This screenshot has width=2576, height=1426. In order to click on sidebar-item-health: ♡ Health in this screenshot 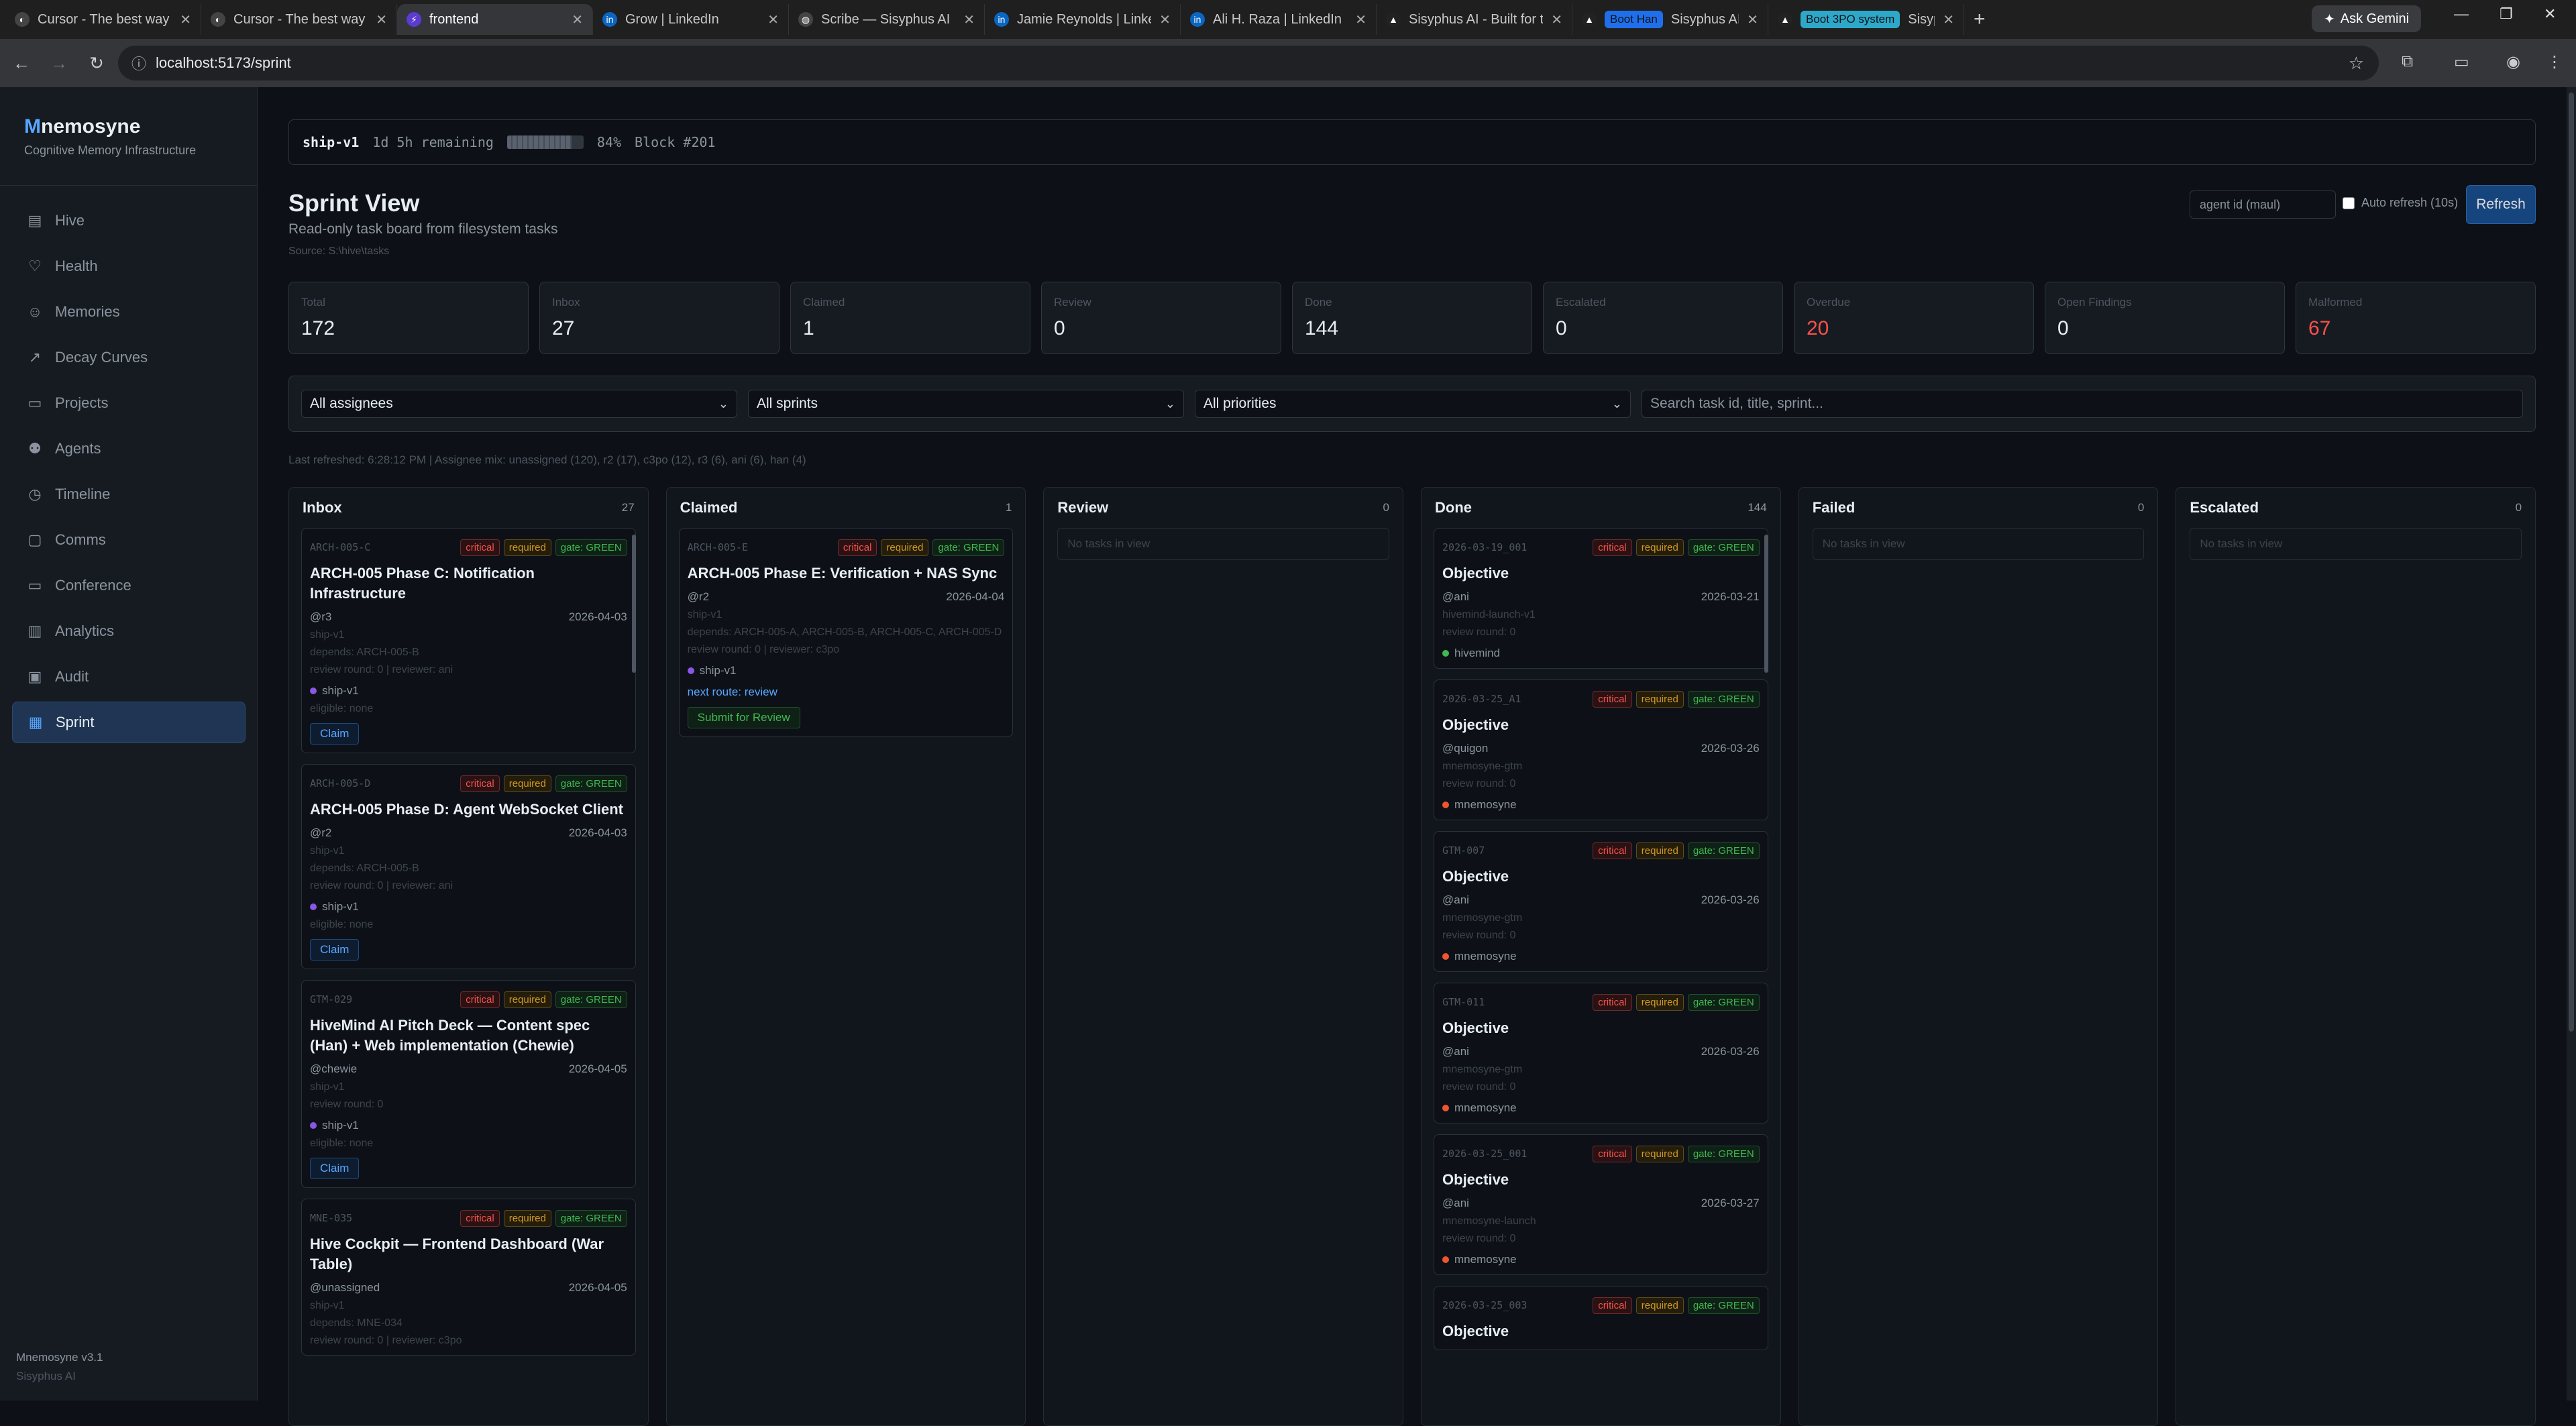, I will do `click(129, 266)`.